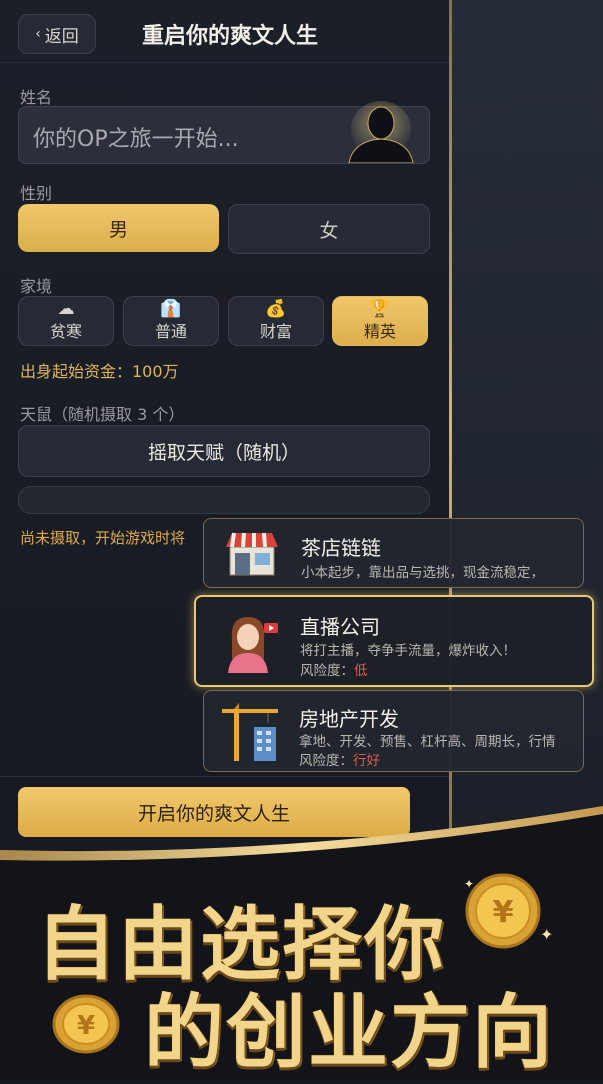 The height and width of the screenshot is (1084, 603). Describe the element at coordinates (275, 331) in the screenshot. I see `family-option-label: 财富` at that location.